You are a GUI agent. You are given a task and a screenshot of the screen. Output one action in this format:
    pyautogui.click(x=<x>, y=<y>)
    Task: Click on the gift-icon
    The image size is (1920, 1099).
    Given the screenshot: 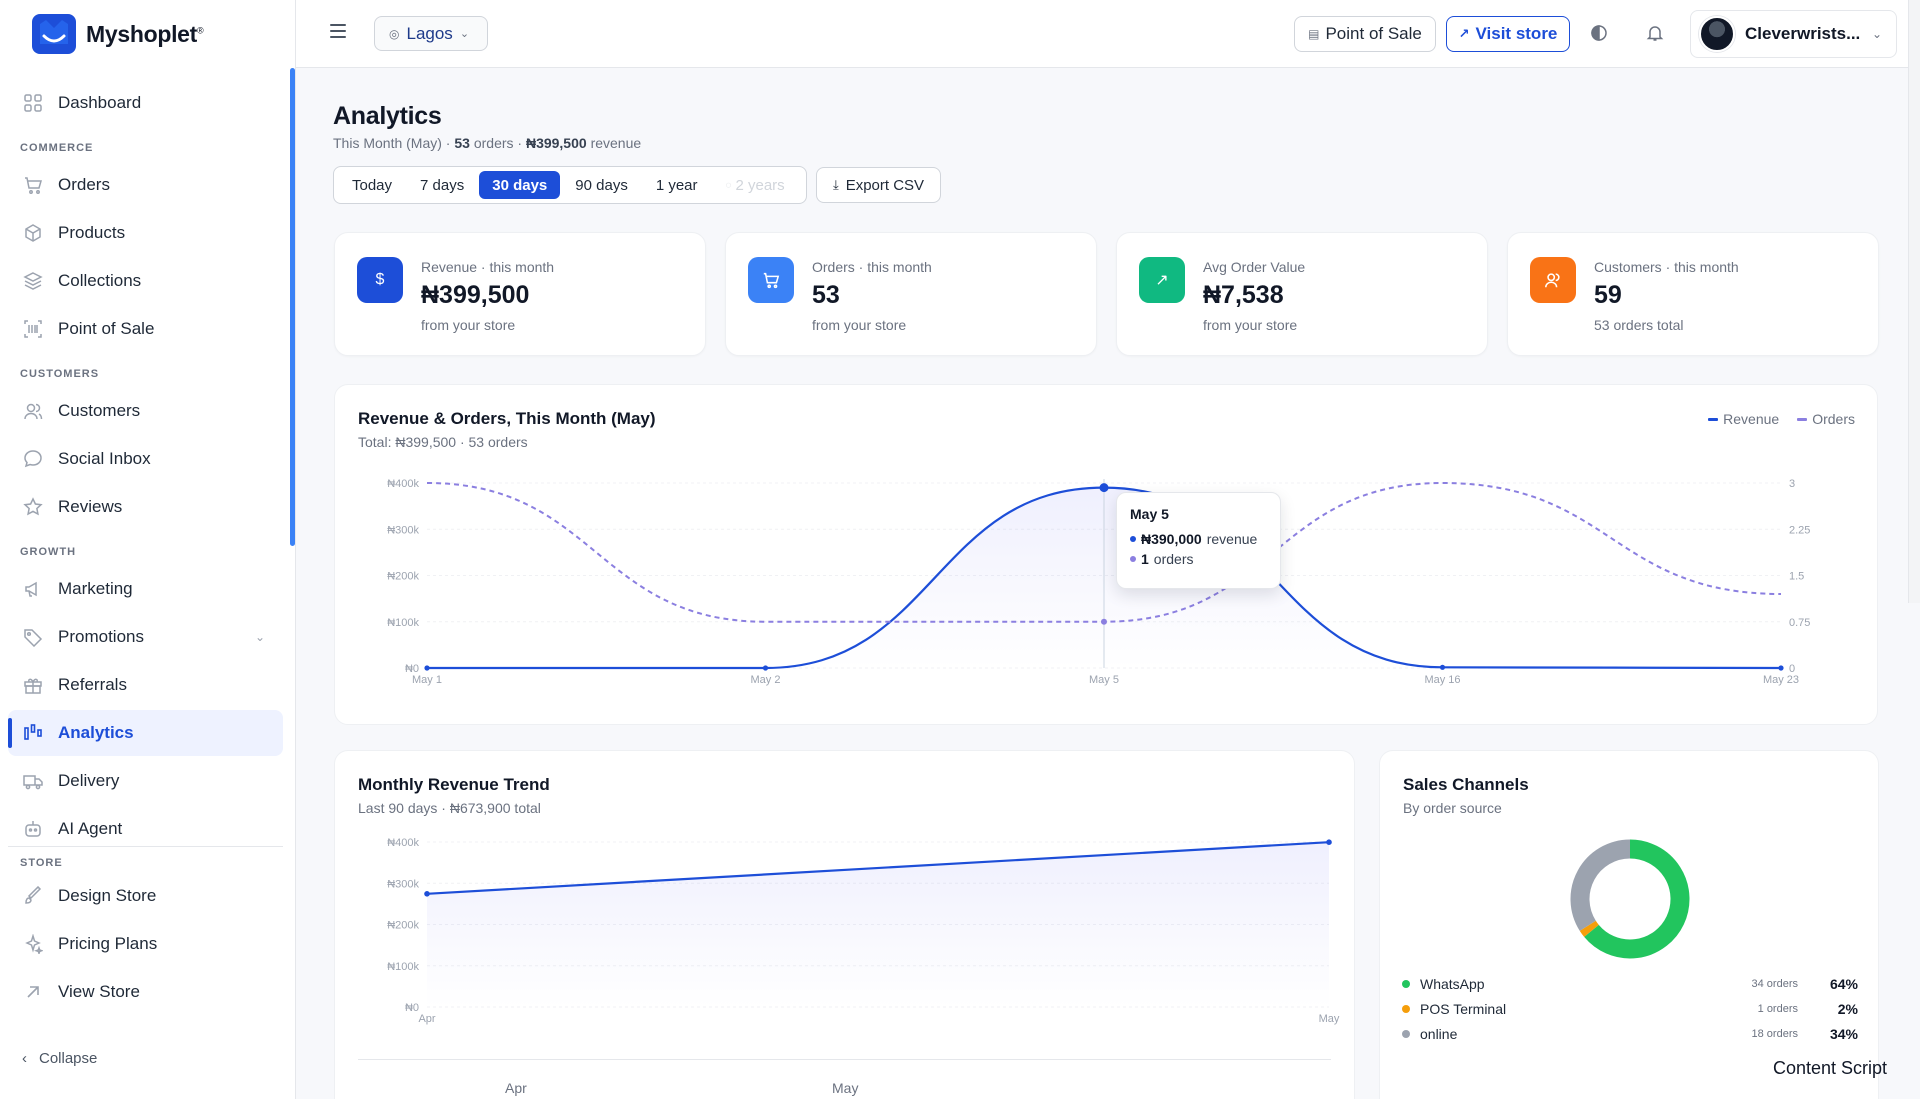 What is the action you would take?
    pyautogui.click(x=33, y=685)
    